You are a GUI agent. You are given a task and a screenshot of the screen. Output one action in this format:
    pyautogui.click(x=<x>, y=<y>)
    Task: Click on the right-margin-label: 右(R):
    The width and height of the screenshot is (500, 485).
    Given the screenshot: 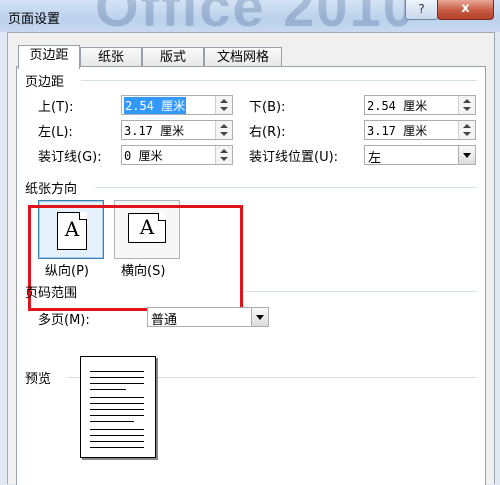 What is the action you would take?
    pyautogui.click(x=267, y=132)
    